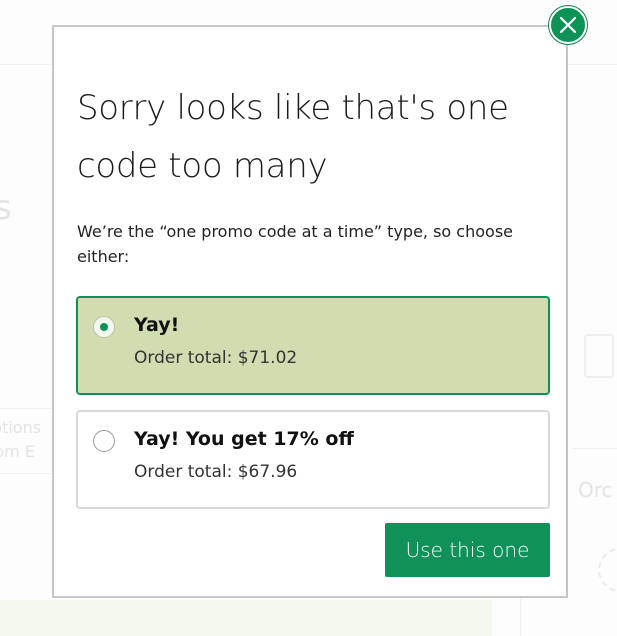  I want to click on option-order-total: Order total: $67.96, so click(216, 472).